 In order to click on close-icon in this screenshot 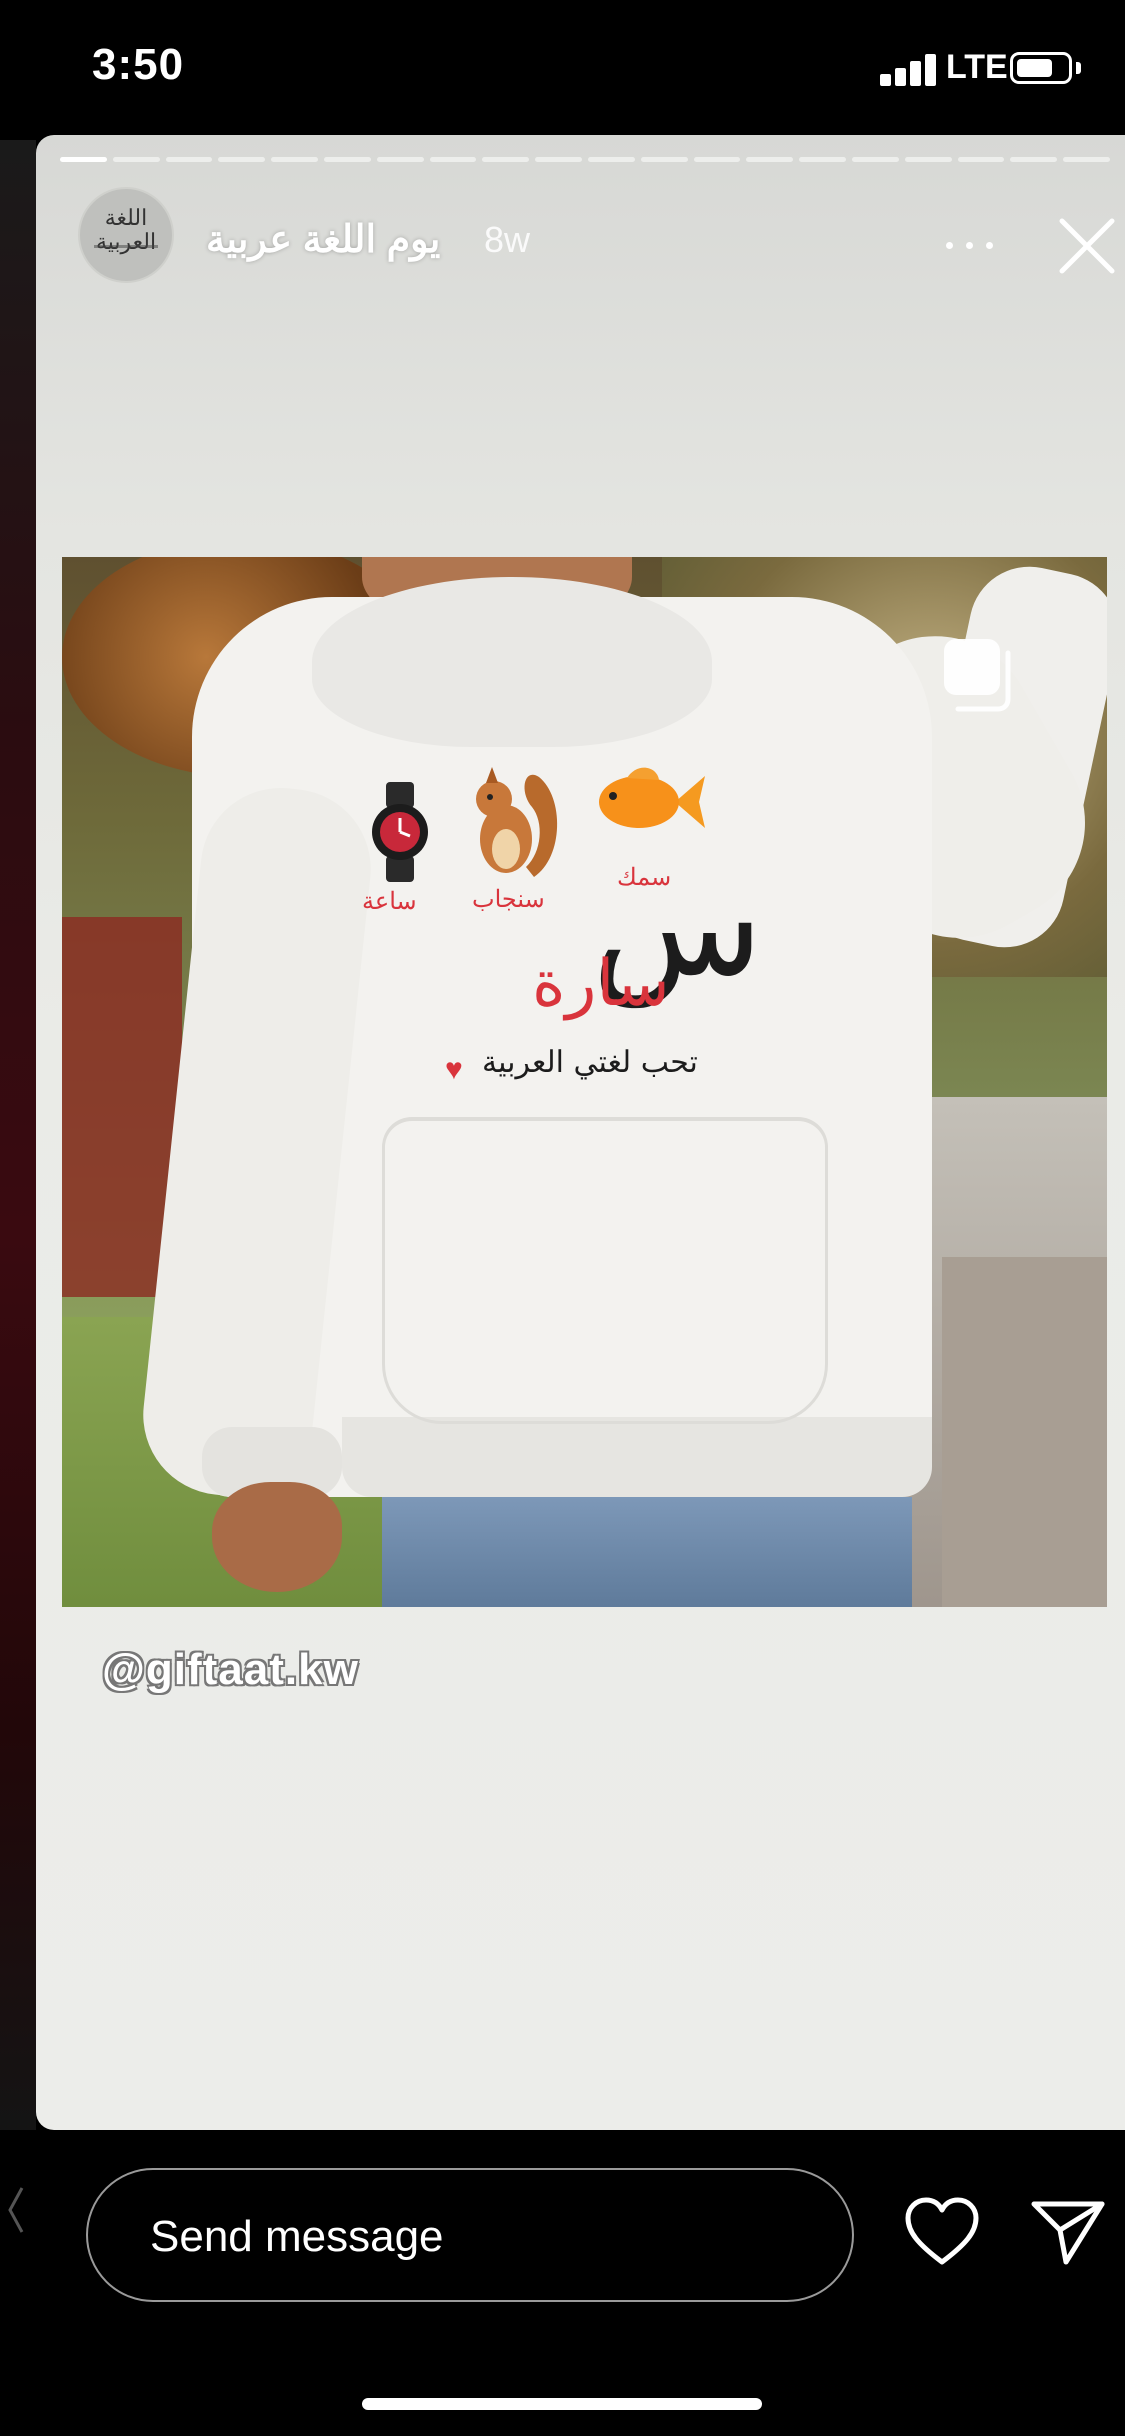, I will do `click(1087, 246)`.